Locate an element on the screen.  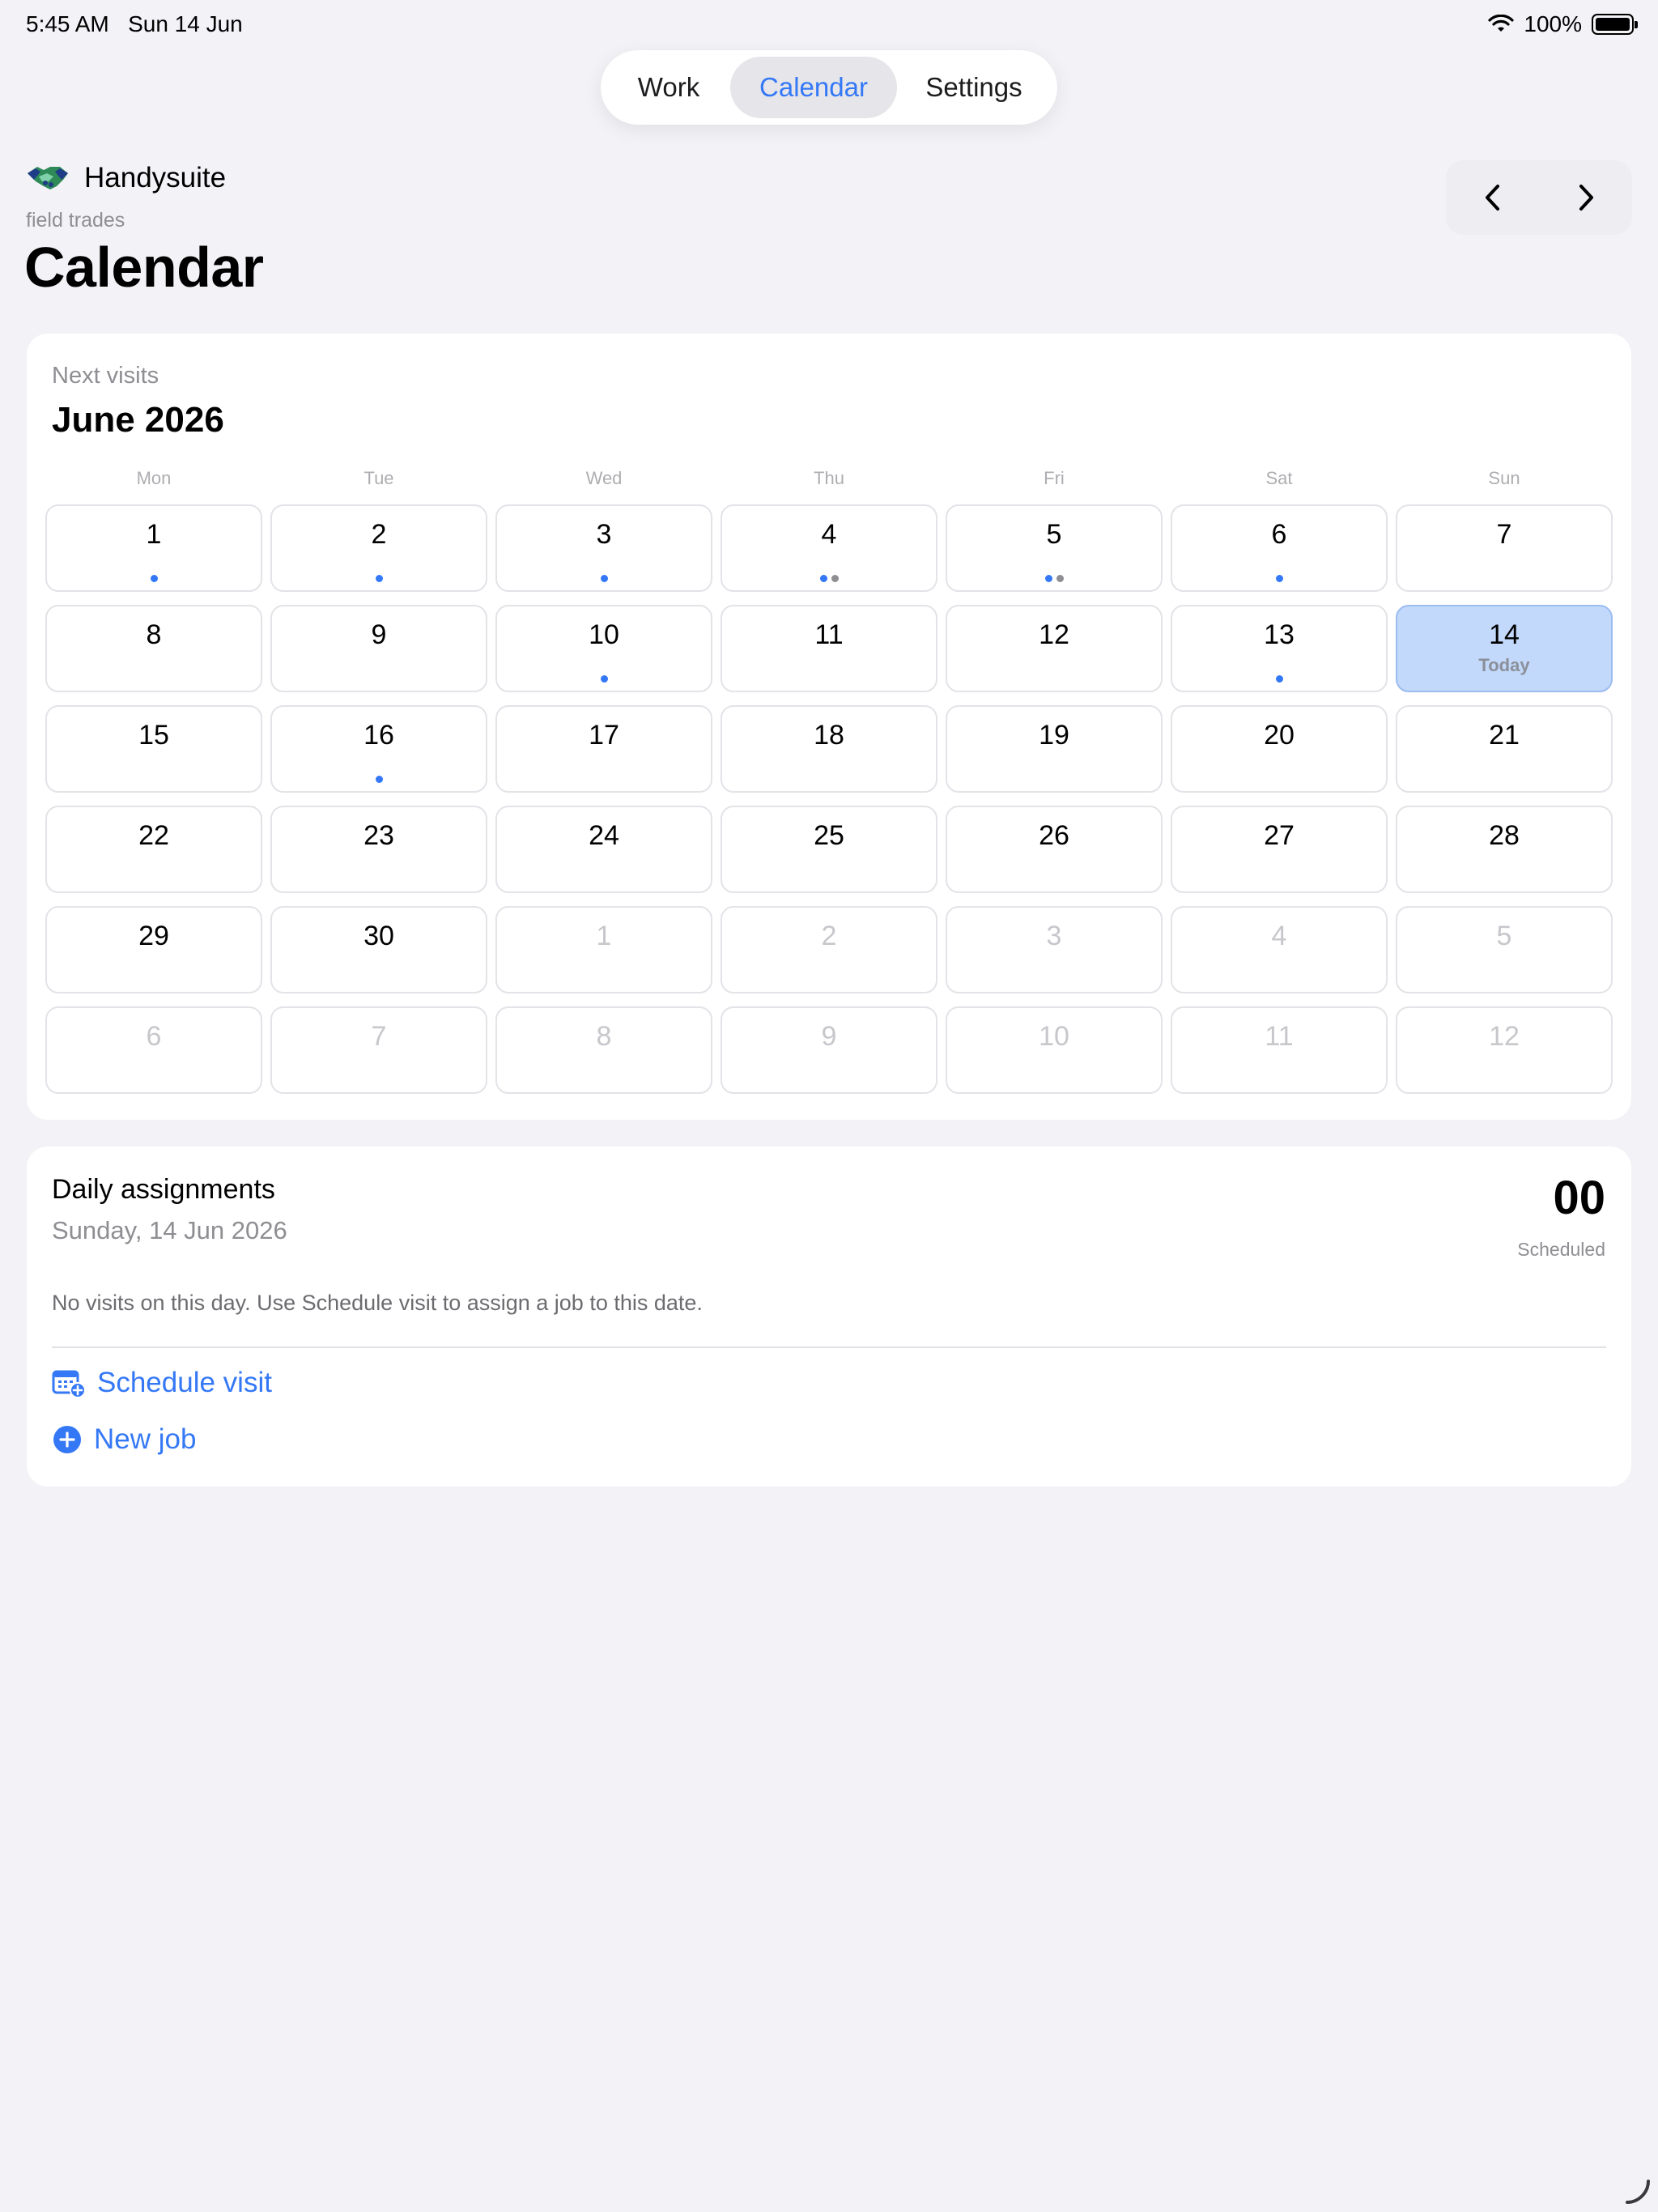
day-number: 3 is located at coordinates (1054, 936).